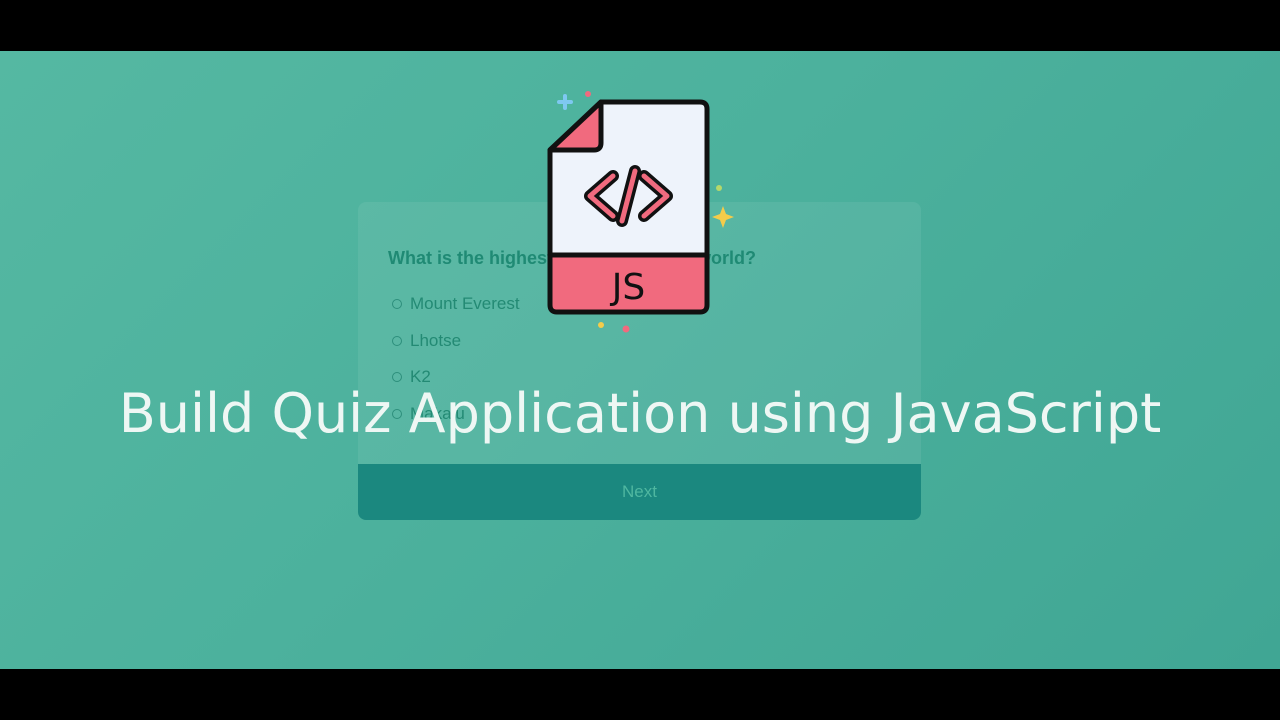  What do you see at coordinates (640, 212) in the screenshot?
I see `js-file-icon: JS` at bounding box center [640, 212].